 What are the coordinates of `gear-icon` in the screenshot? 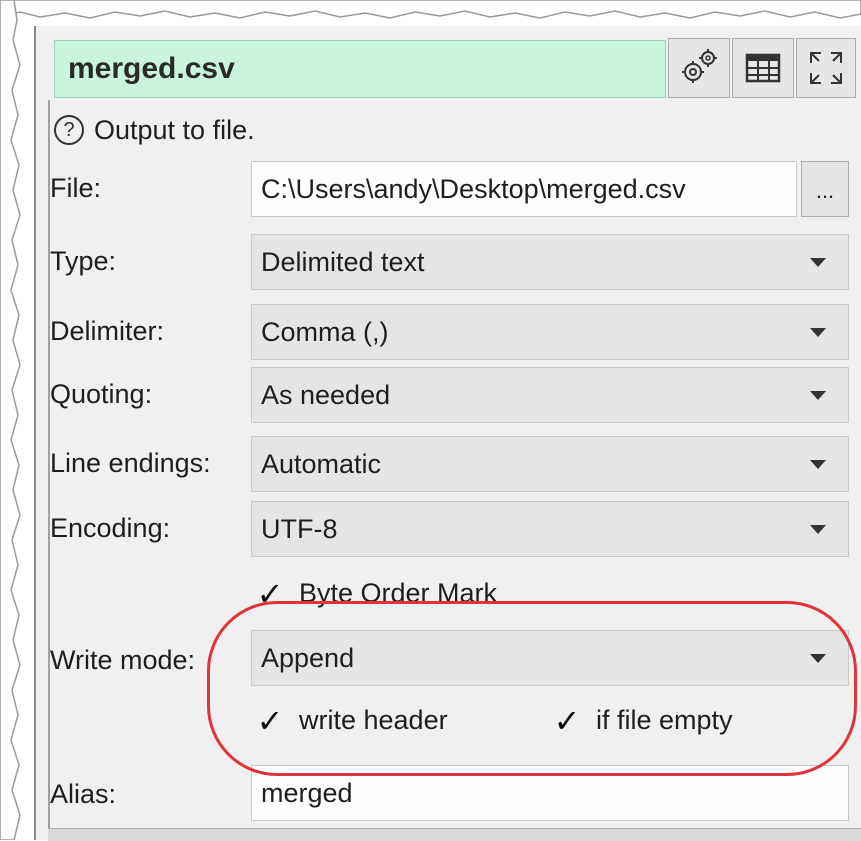 It's located at (699, 66).